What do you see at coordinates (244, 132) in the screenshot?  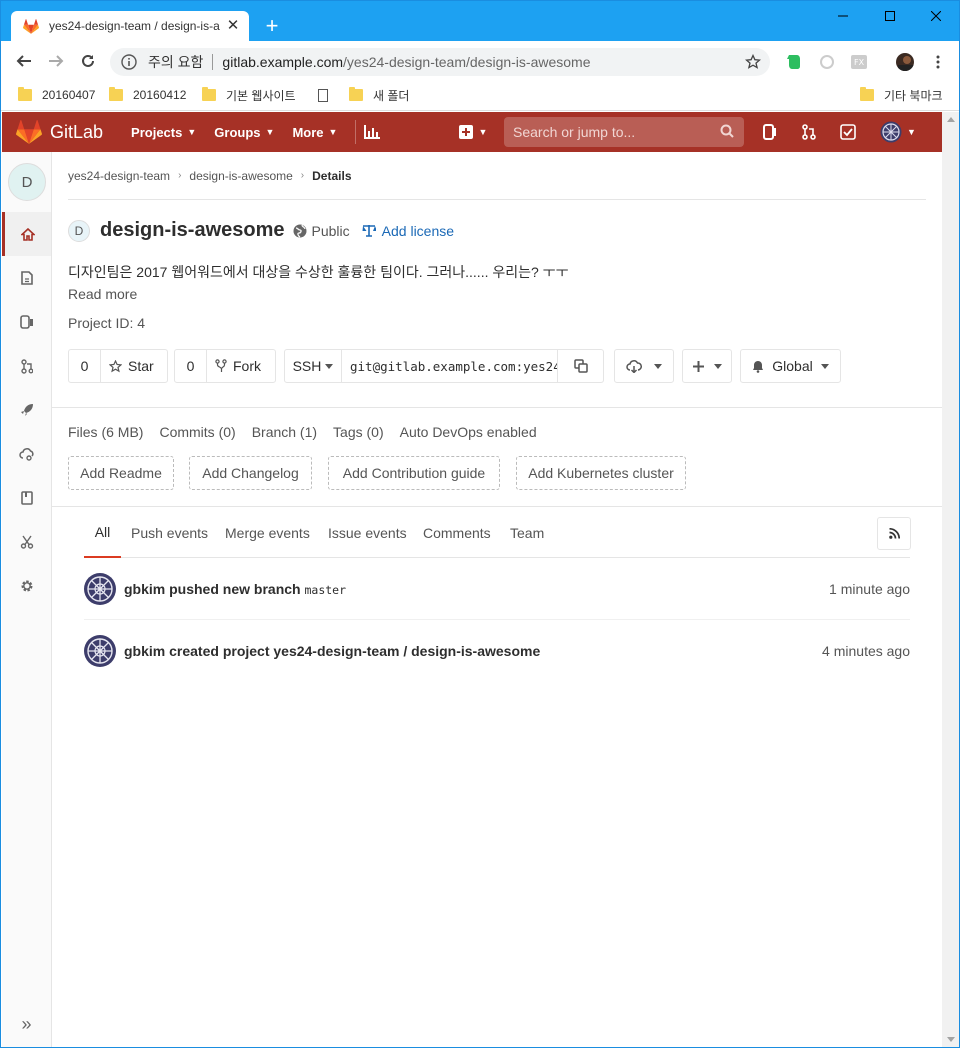 I see `nav-groups: Groups ▼` at bounding box center [244, 132].